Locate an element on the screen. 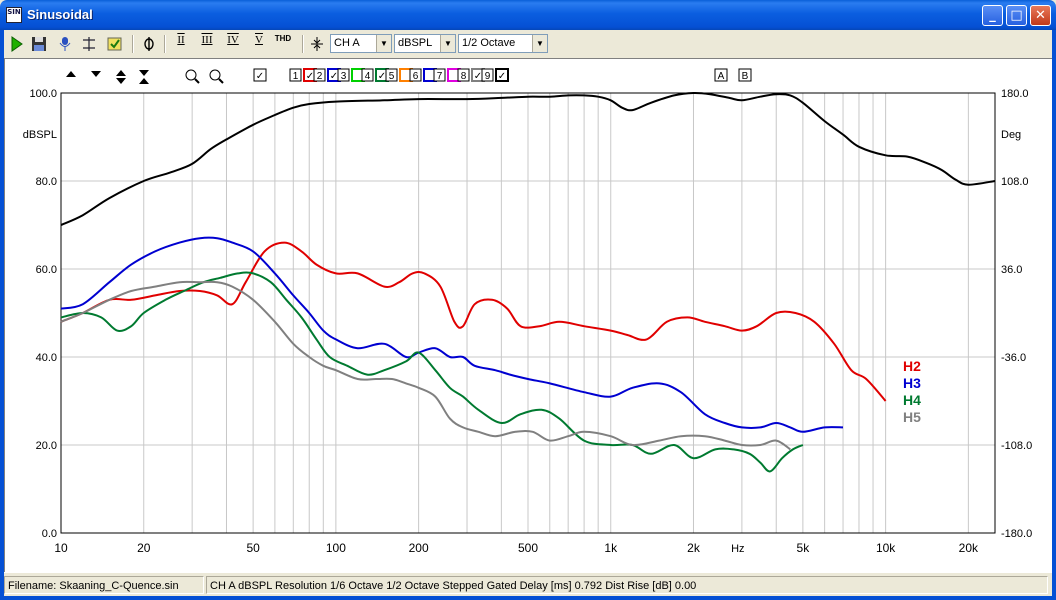  y-tick-label: 20.0 is located at coordinates (46, 446).